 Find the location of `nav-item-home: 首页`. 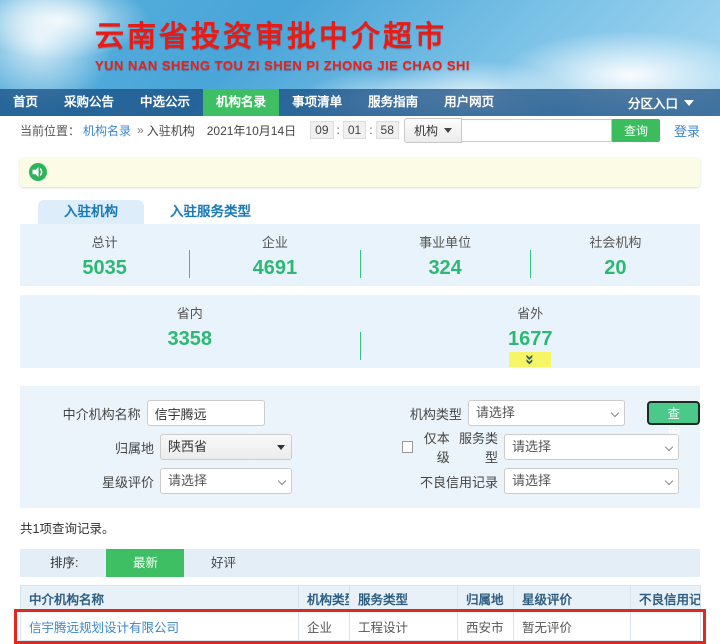

nav-item-home: 首页 is located at coordinates (25, 102).